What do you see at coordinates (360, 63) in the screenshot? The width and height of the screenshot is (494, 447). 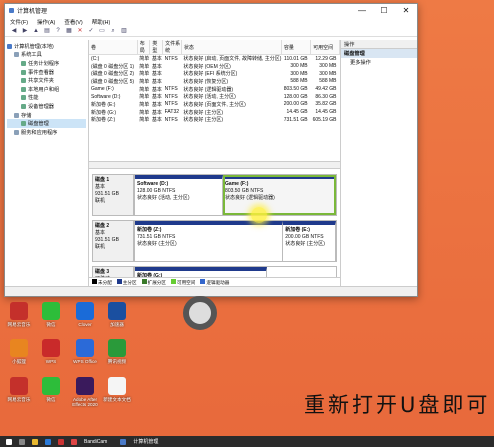 I see `action-label: 更多操作` at bounding box center [360, 63].